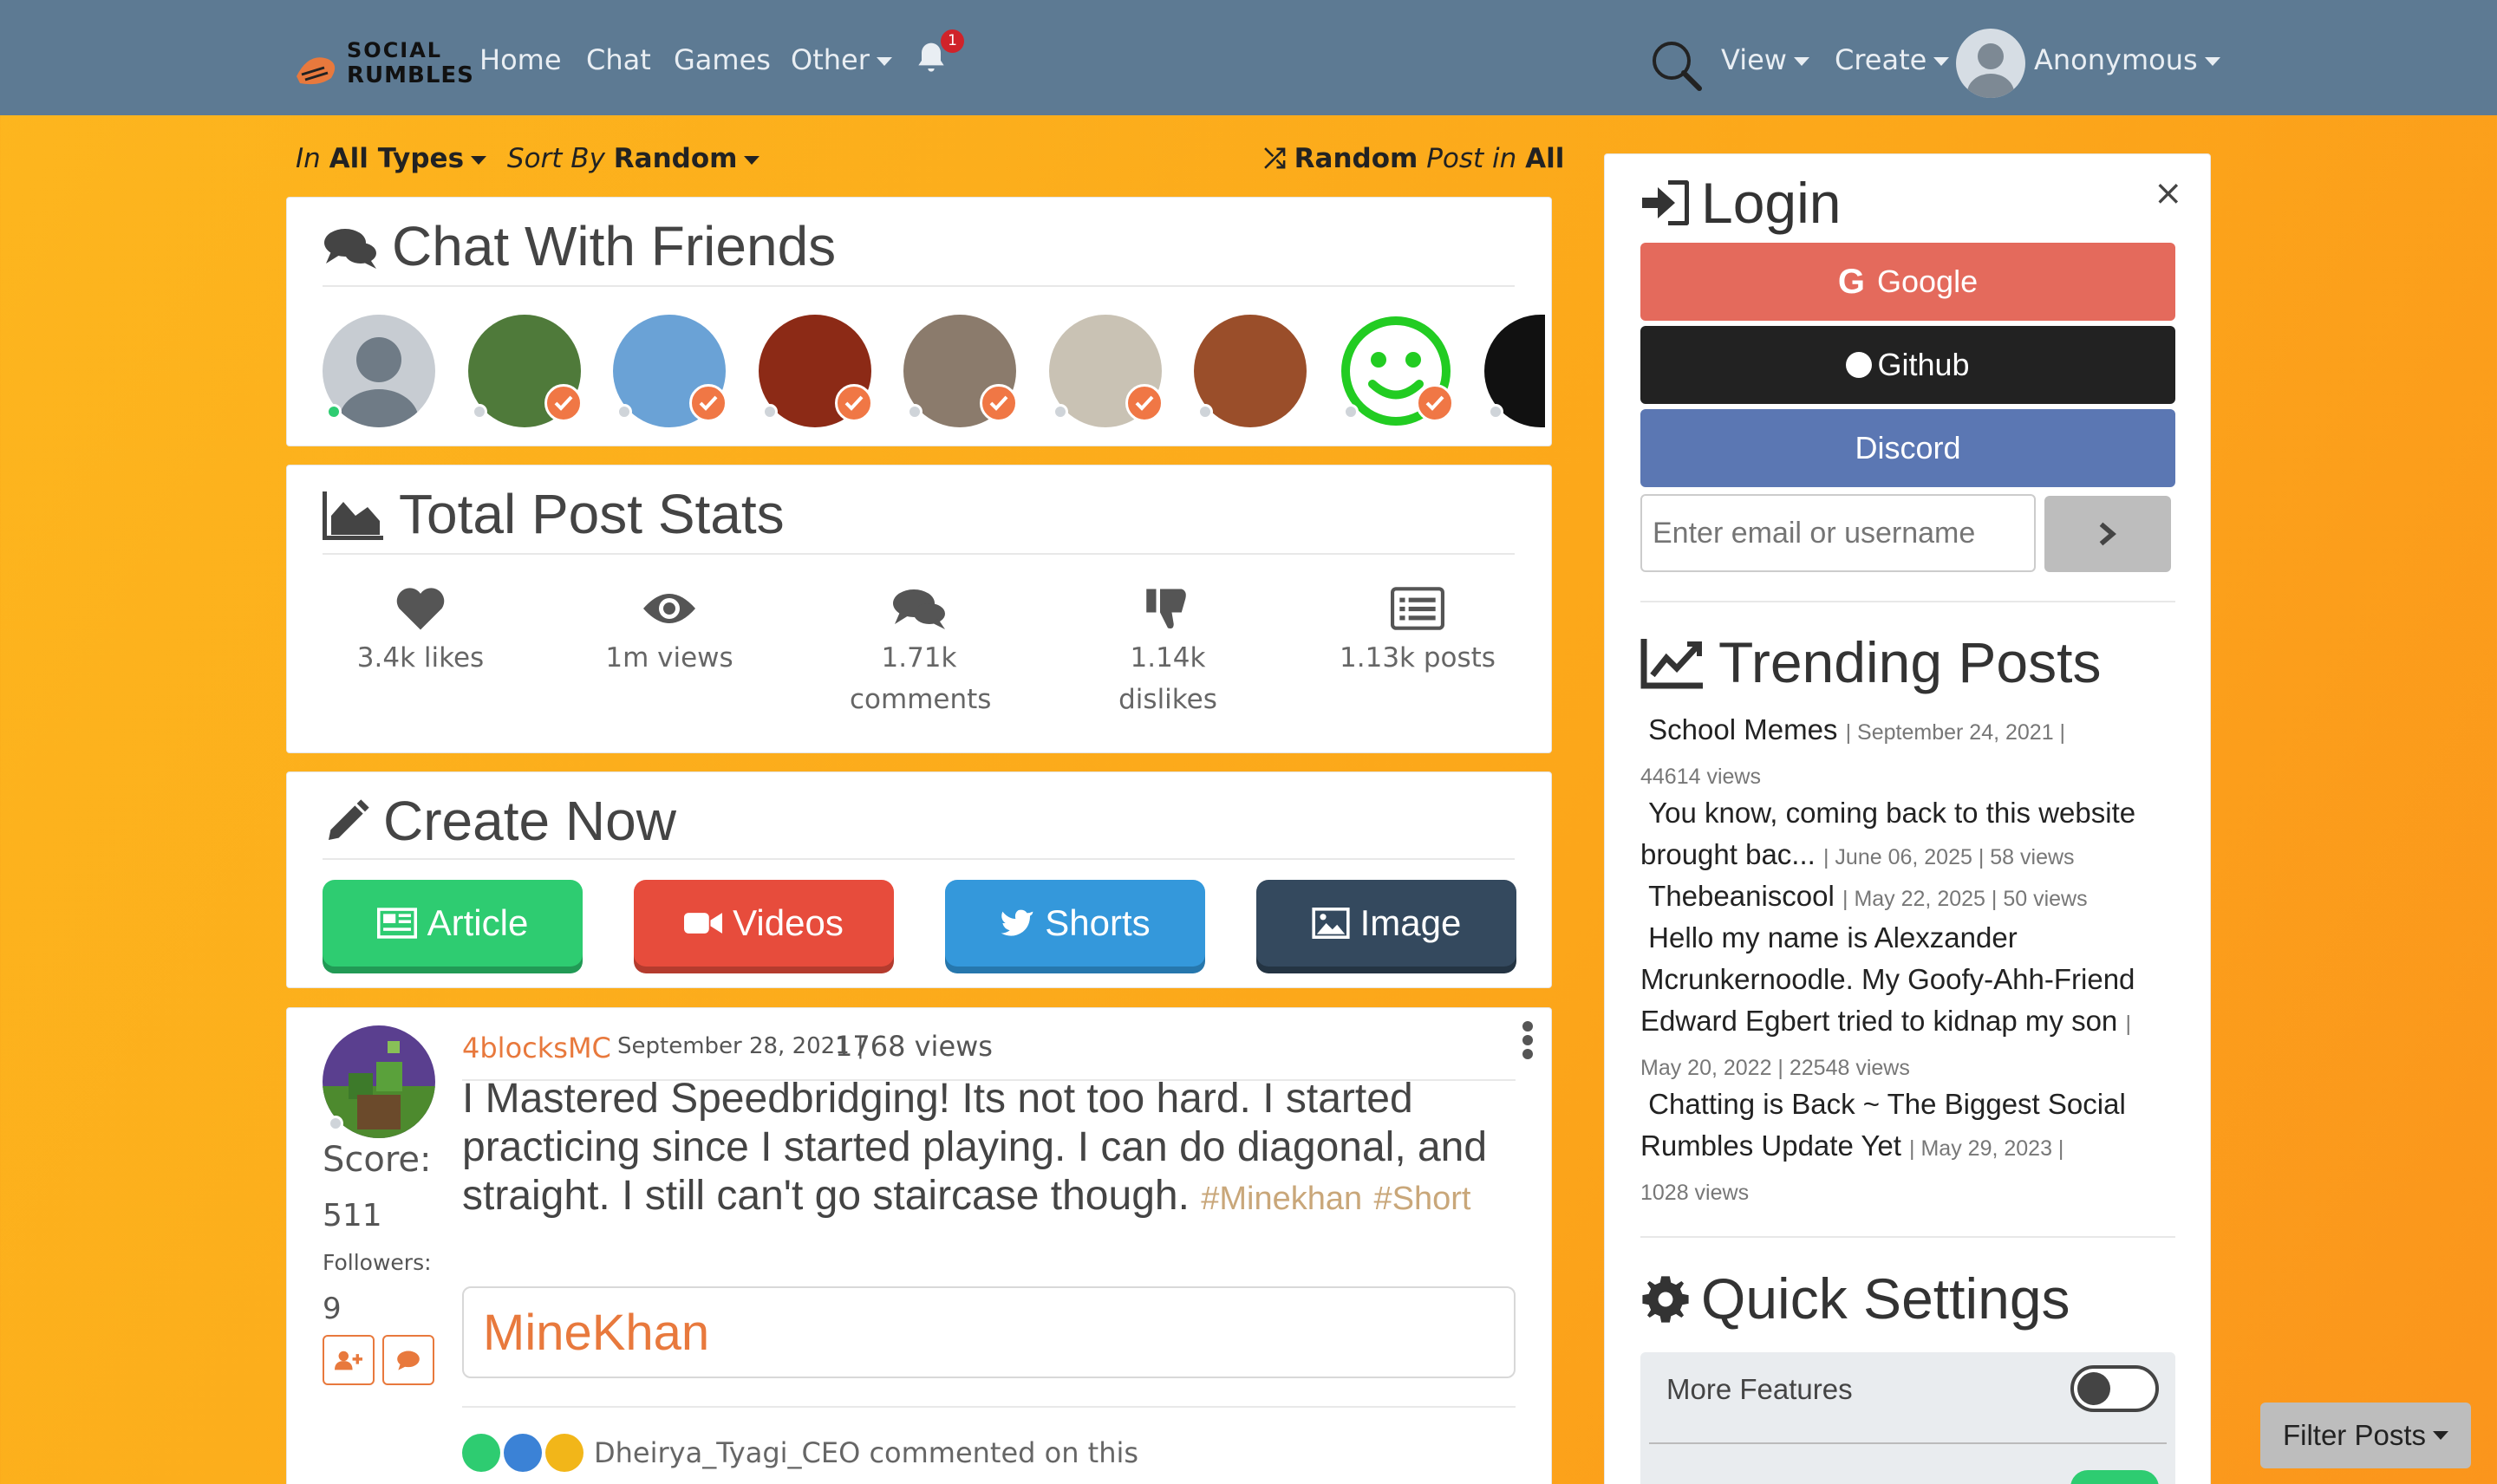 The image size is (2497, 1484). I want to click on stat-posts: 1.13k posts, so click(1418, 632).